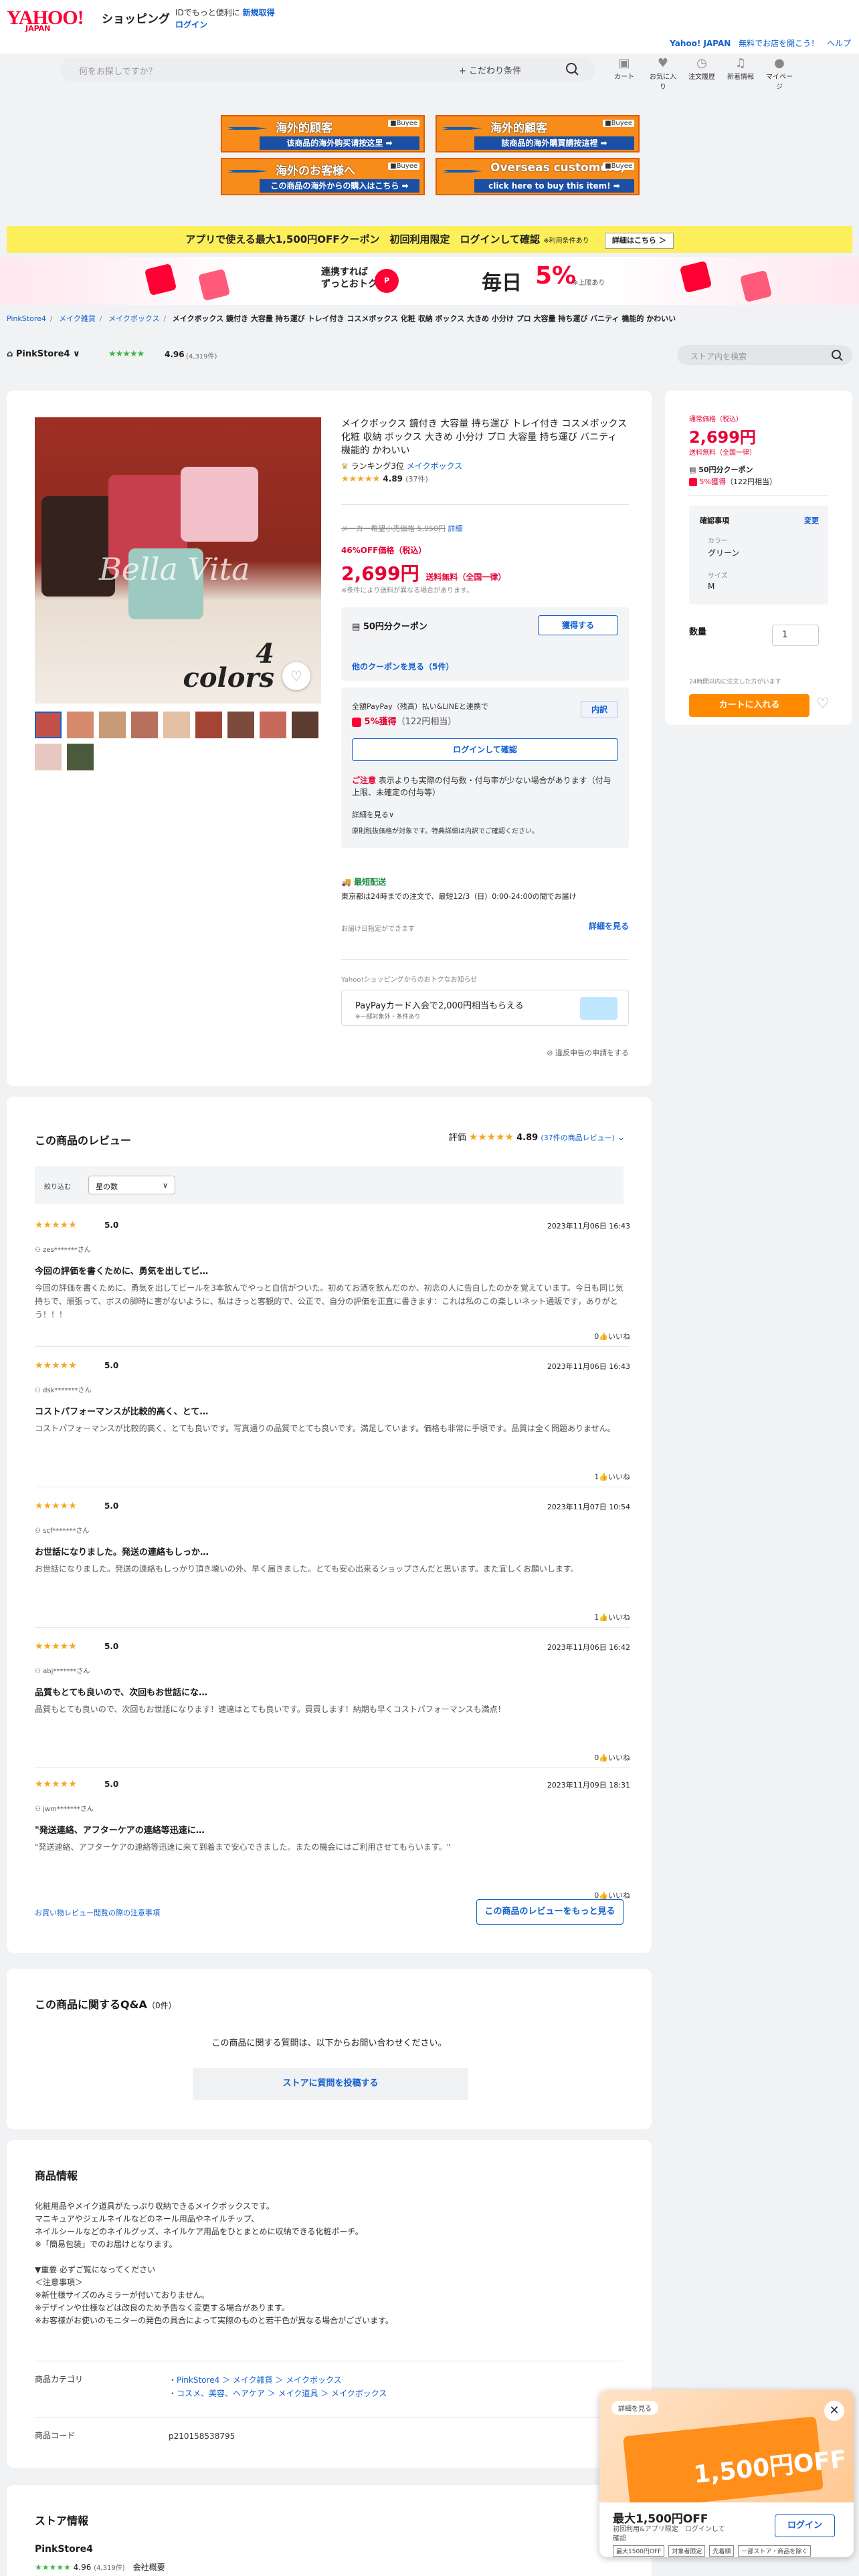  What do you see at coordinates (455, 528) in the screenshot?
I see `orig-price-detail-link: 詳細` at bounding box center [455, 528].